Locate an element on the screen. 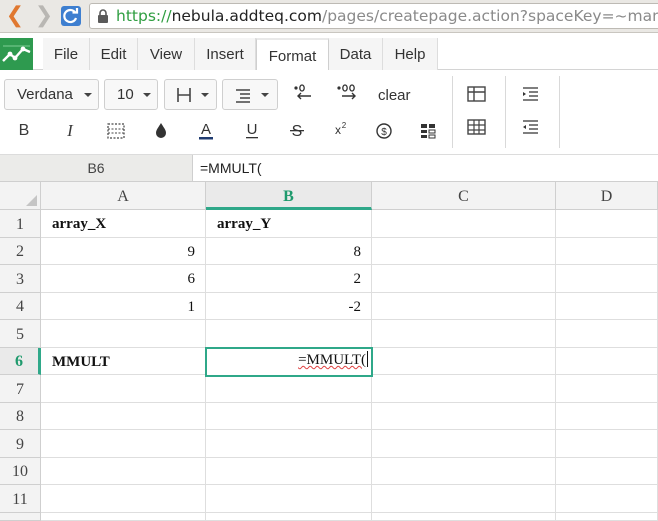 This screenshot has width=658, height=521. reload-icon is located at coordinates (71, 16).